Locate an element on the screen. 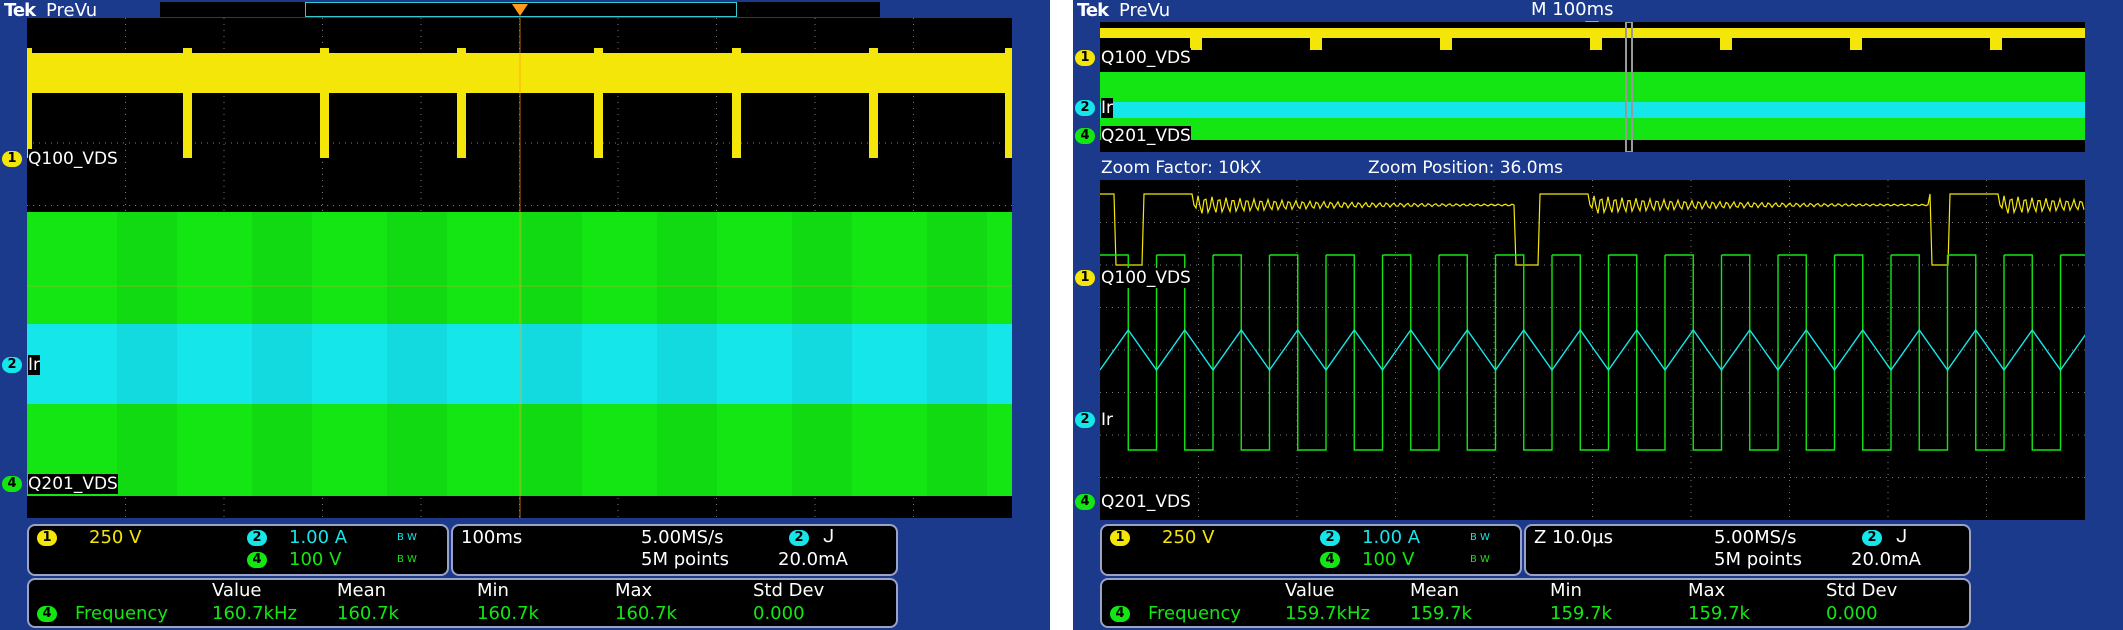  ch2-overview-marker: 2 is located at coordinates (1085, 108).